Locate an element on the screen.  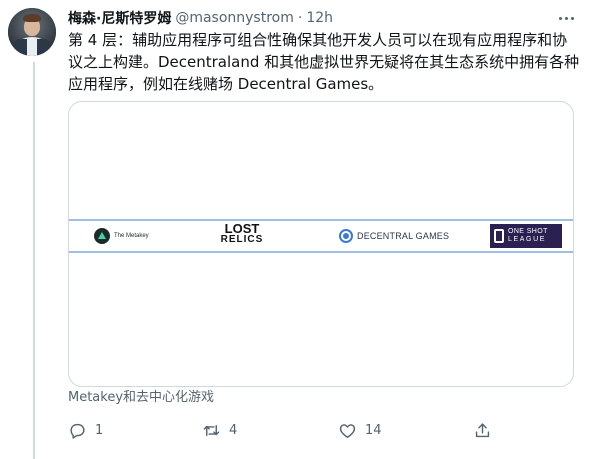
like-button: 14 is located at coordinates (360, 430).